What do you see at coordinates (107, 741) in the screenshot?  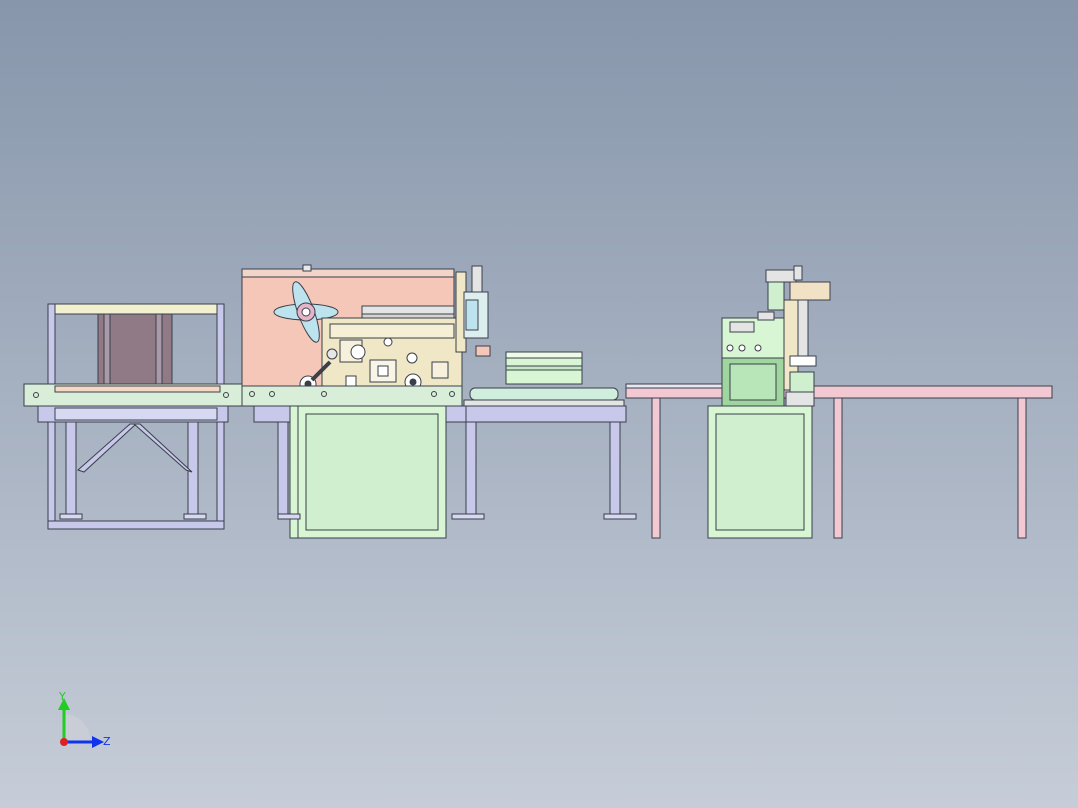 I see `z-axis-label: Z` at bounding box center [107, 741].